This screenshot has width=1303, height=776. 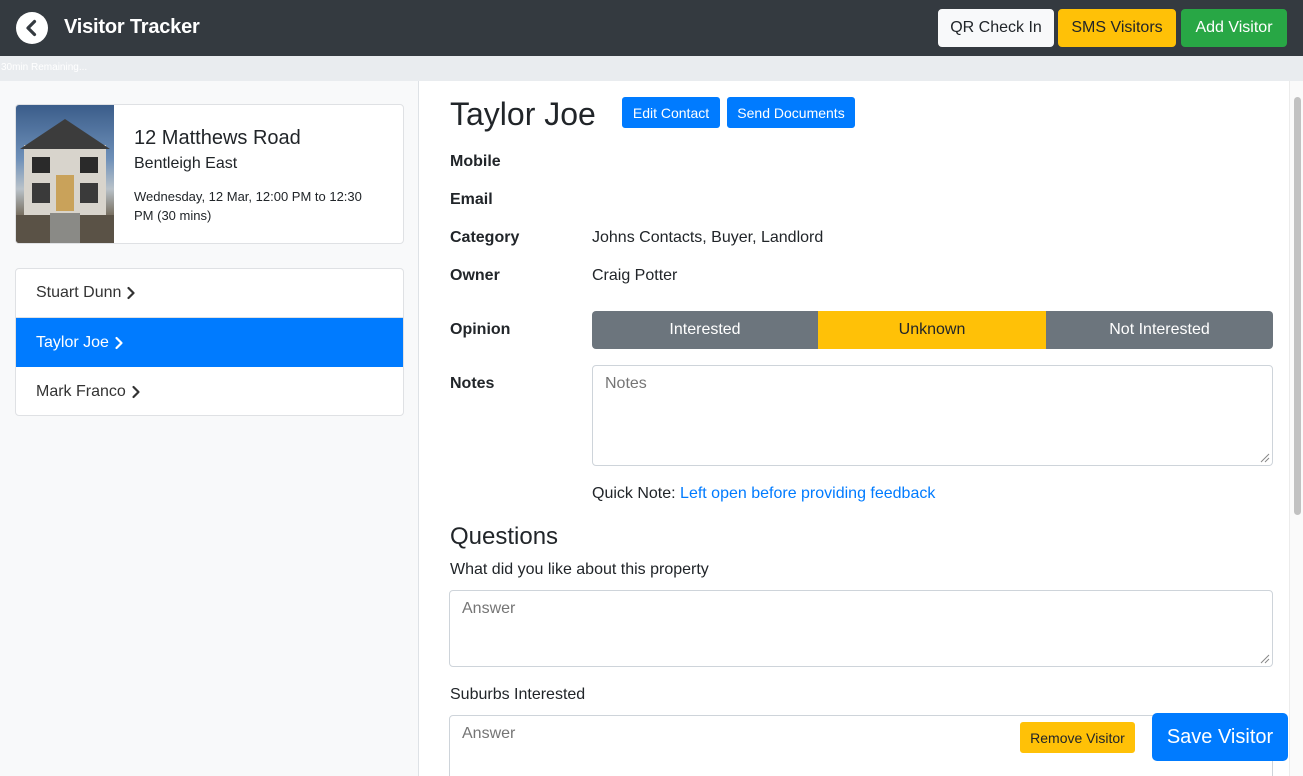 I want to click on save-visitor-button: Save Visitor, so click(x=1220, y=737).